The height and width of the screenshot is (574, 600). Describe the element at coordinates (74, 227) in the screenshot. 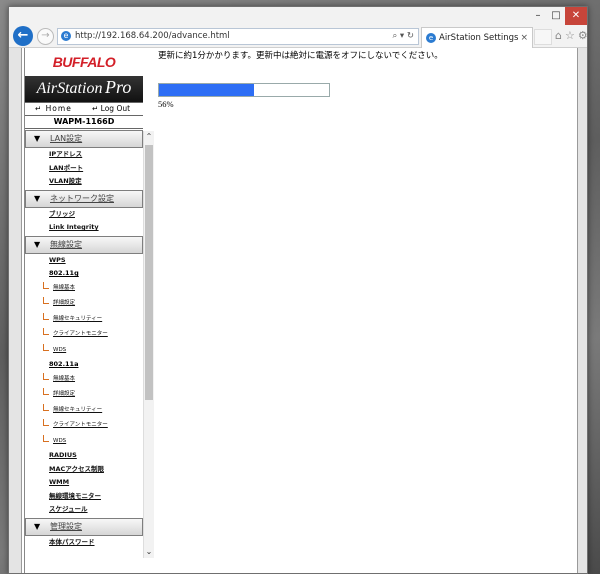

I see `sidebar-link: Link Integrity` at that location.